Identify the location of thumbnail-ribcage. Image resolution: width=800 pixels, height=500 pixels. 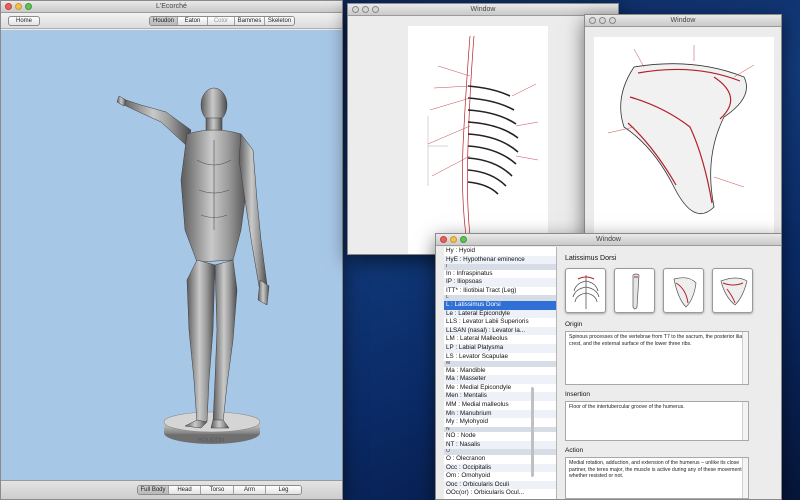
(585, 290).